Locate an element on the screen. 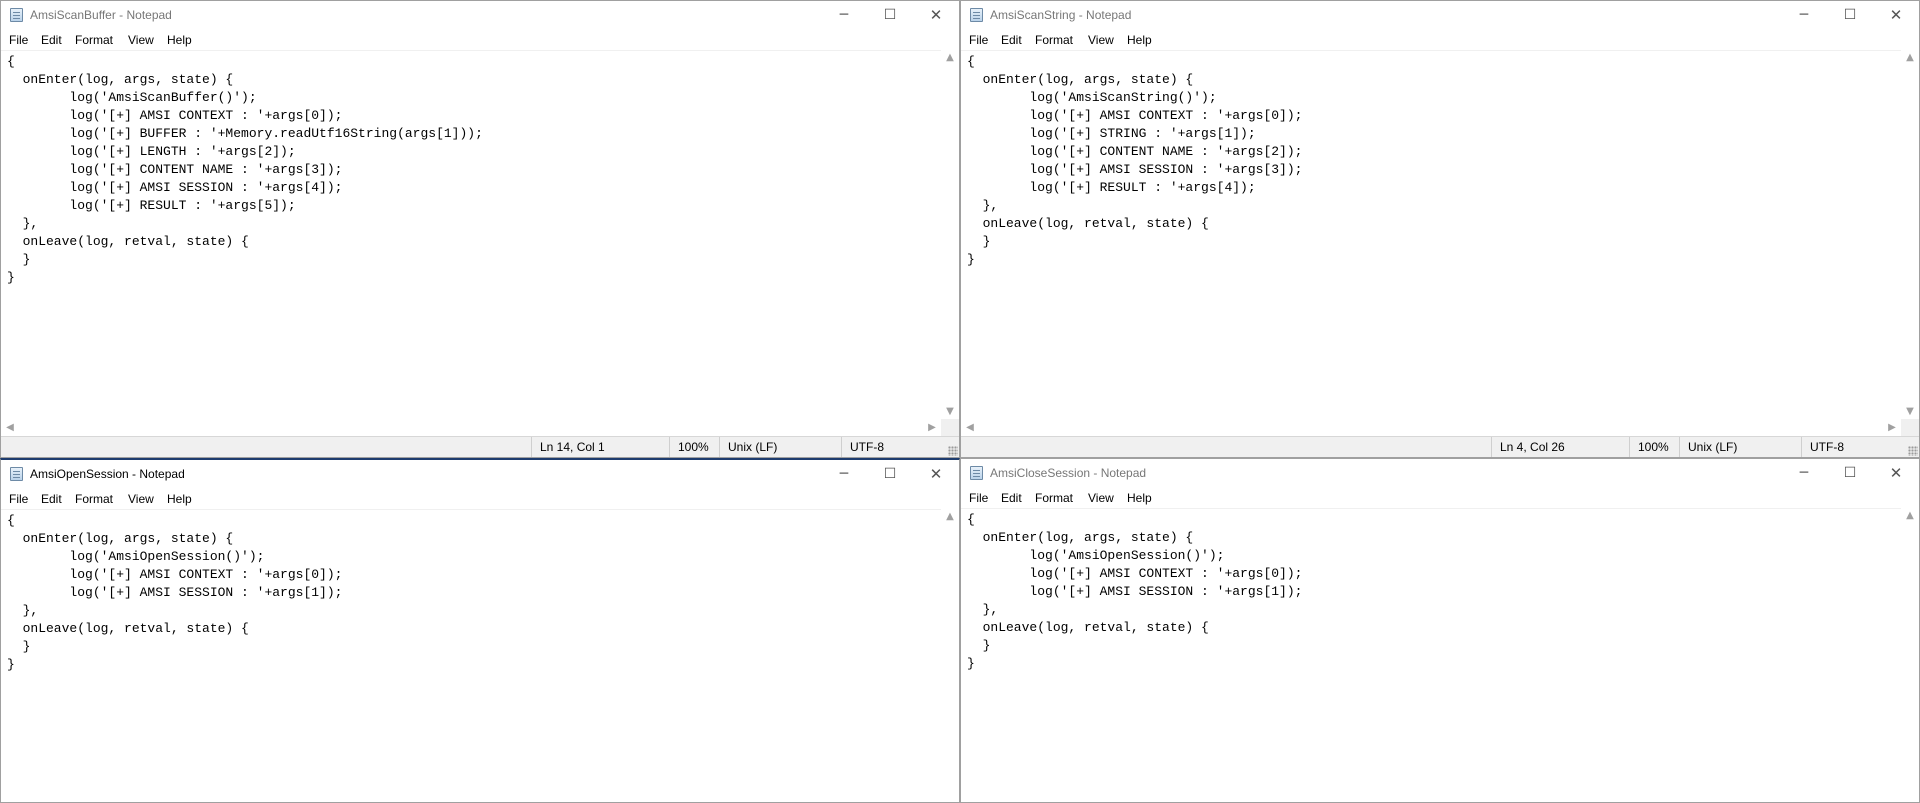 The width and height of the screenshot is (1920, 803). title-bar: AmsiScanString - Notepad ─ ☐ ✕ is located at coordinates (1440, 15).